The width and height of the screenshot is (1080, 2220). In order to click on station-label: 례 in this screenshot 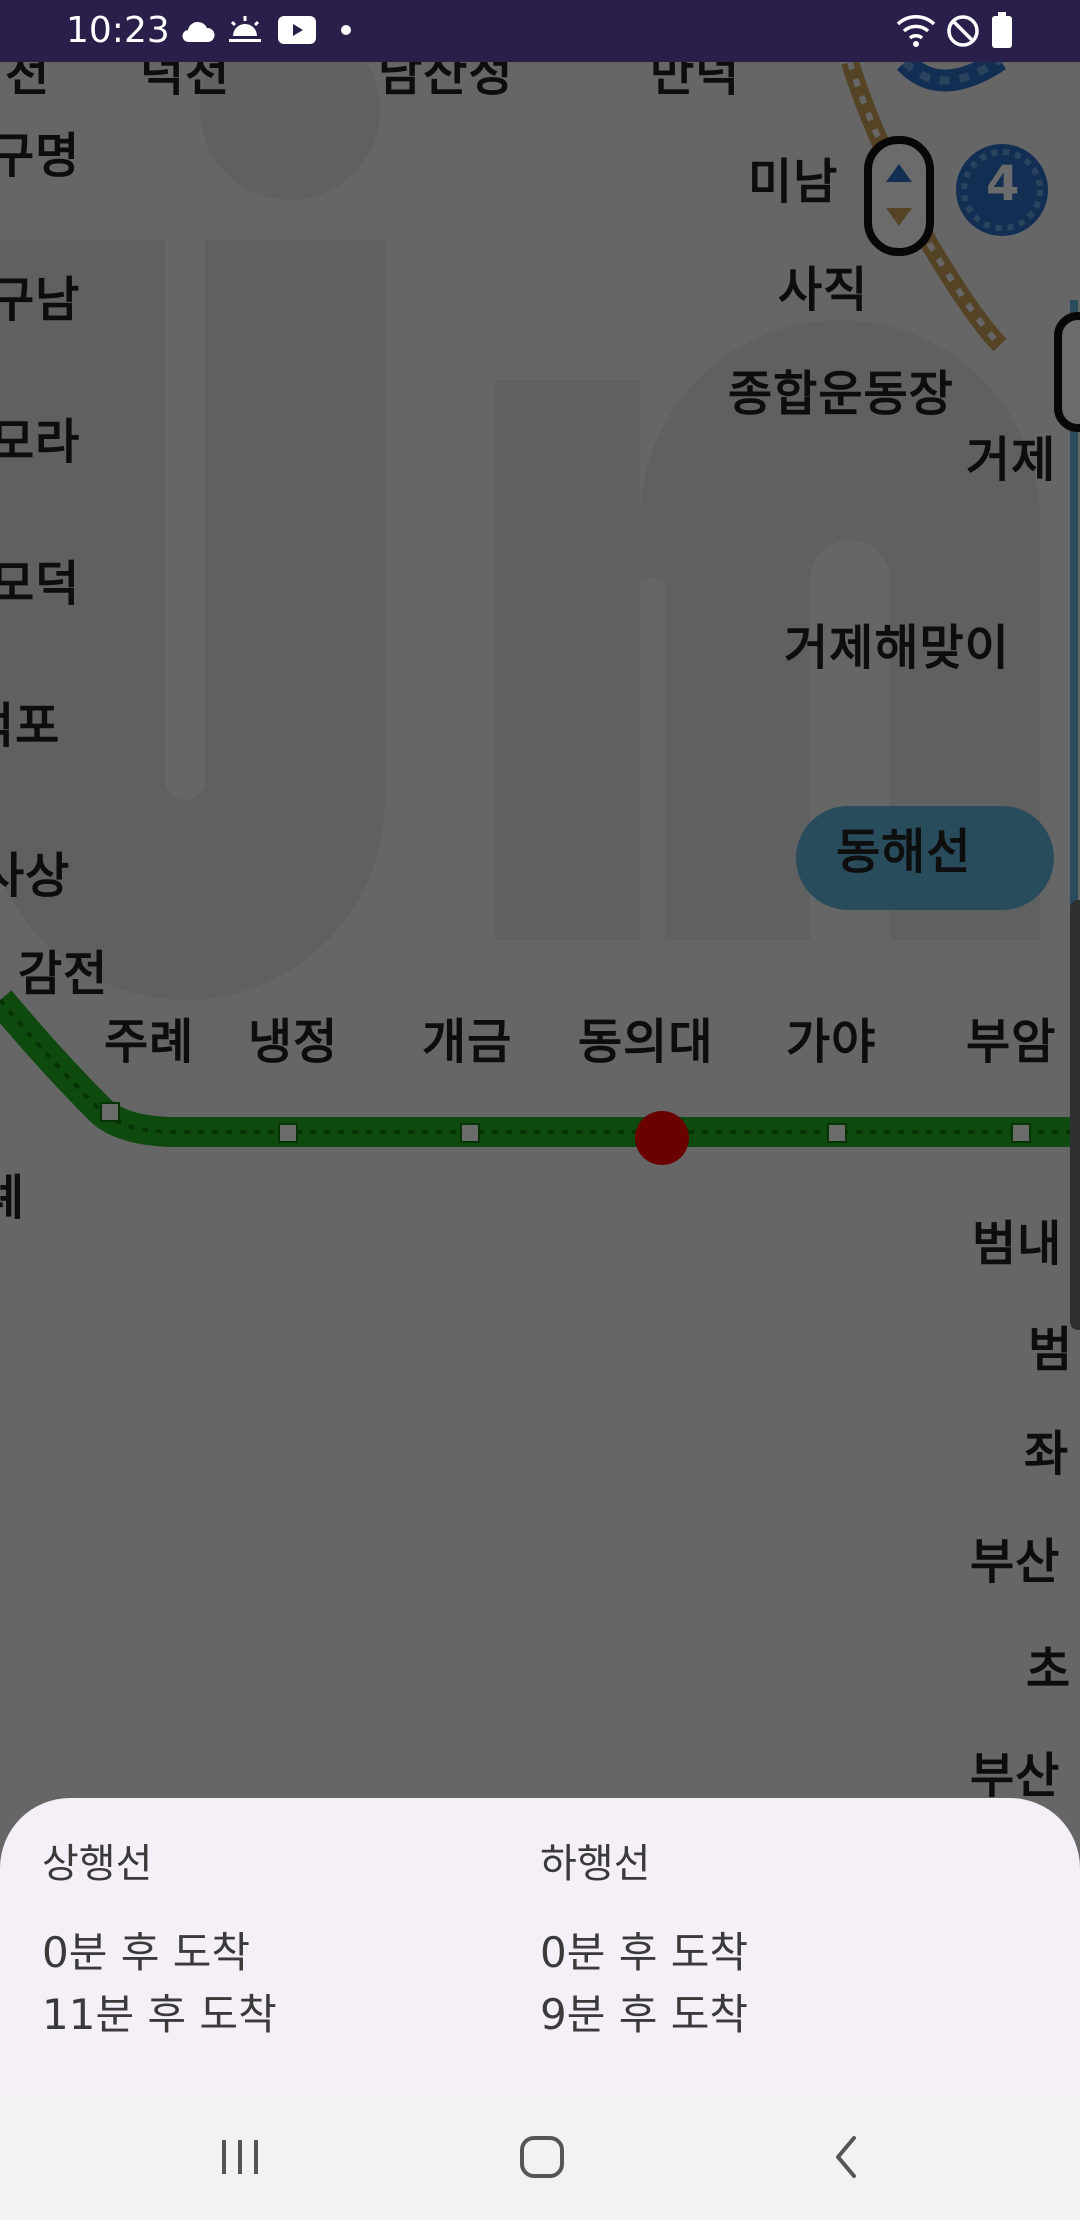, I will do `click(12, 1198)`.